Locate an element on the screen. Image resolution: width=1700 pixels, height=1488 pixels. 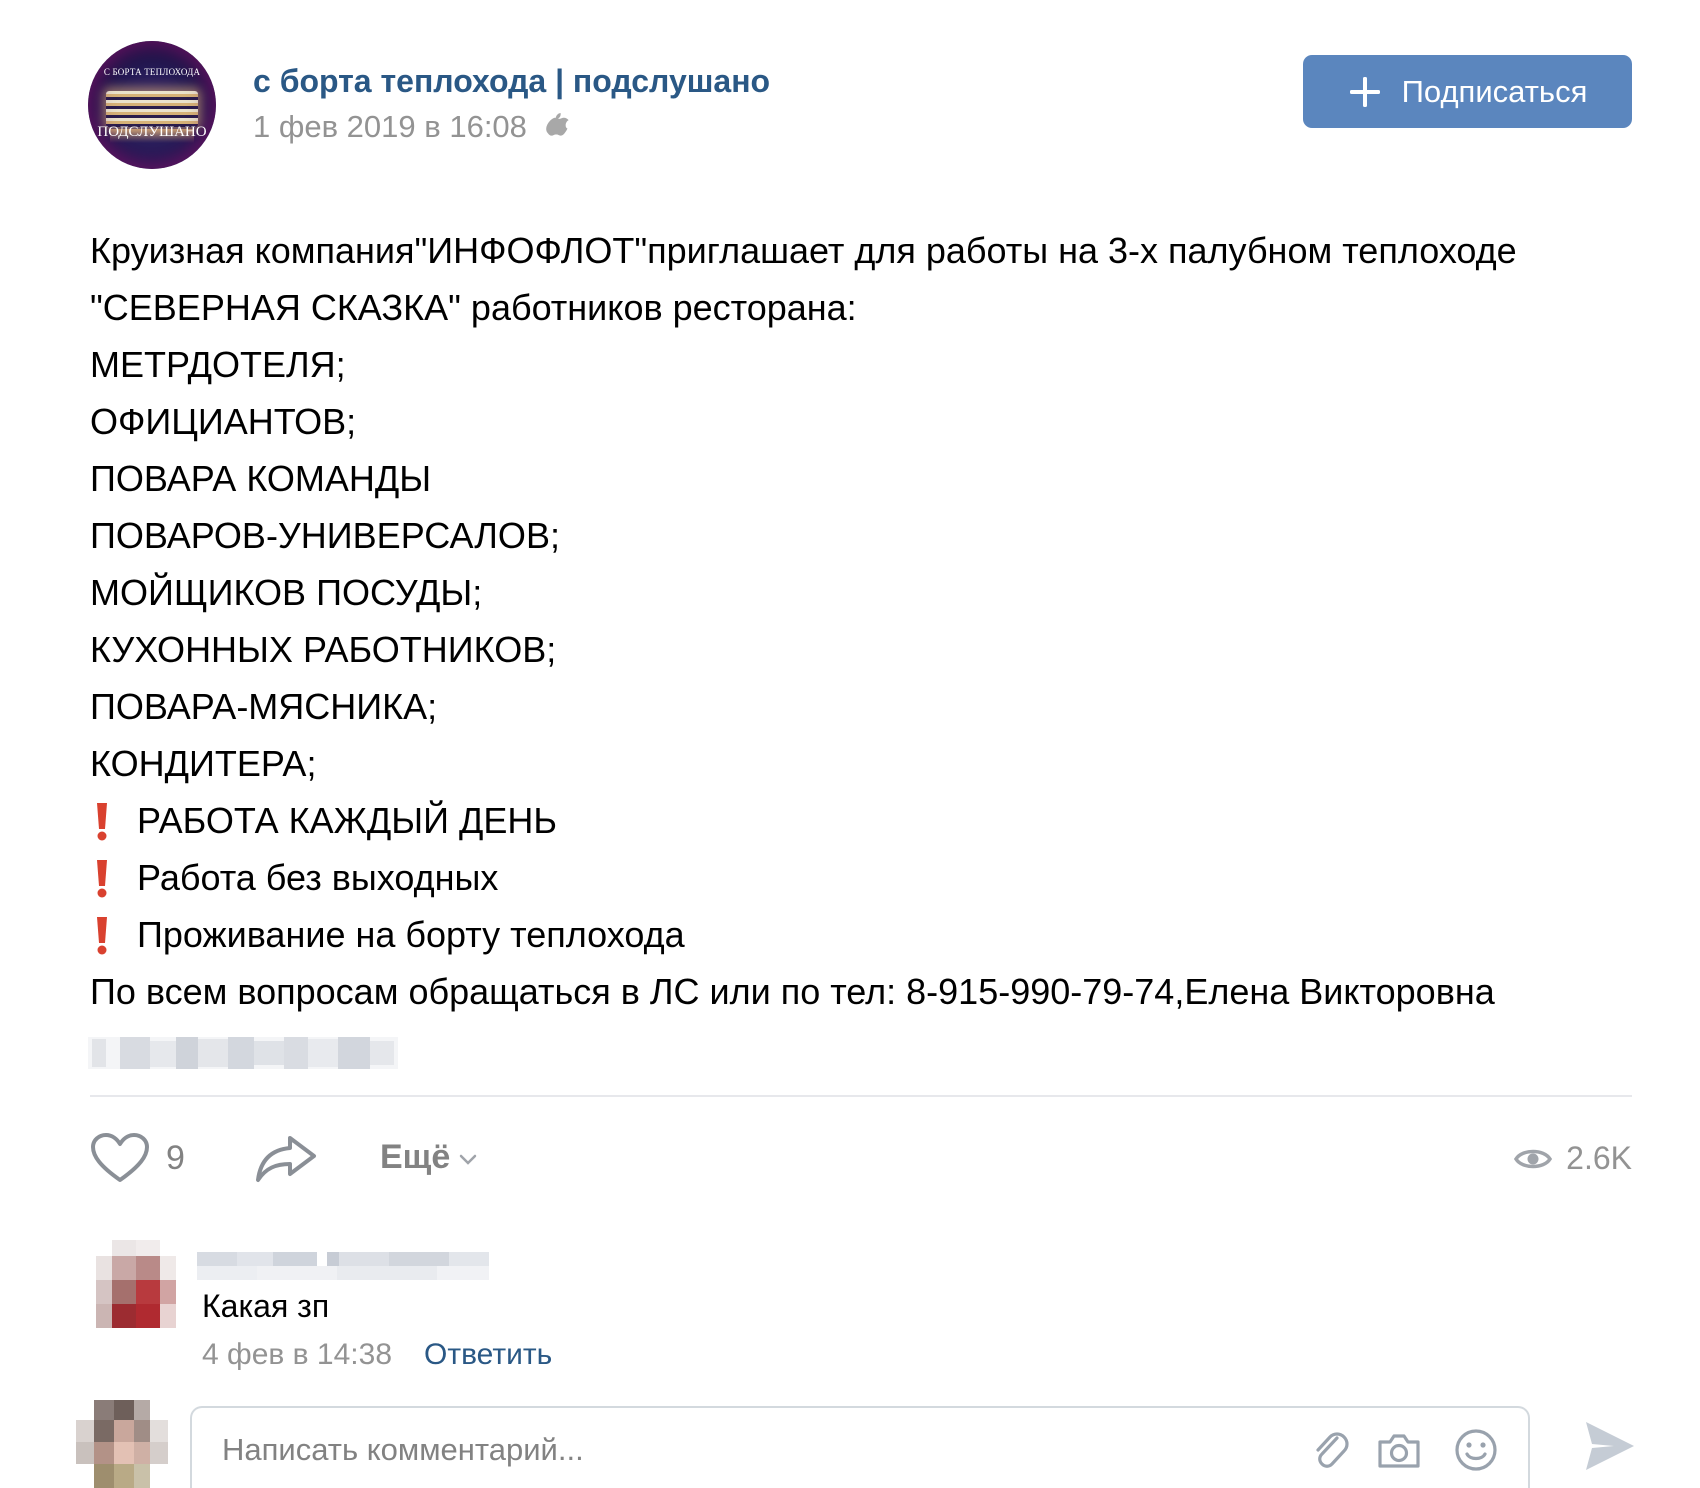
post-text-line: КУХОННЫХ РАБОТНИКОВ; is located at coordinates (323, 649).